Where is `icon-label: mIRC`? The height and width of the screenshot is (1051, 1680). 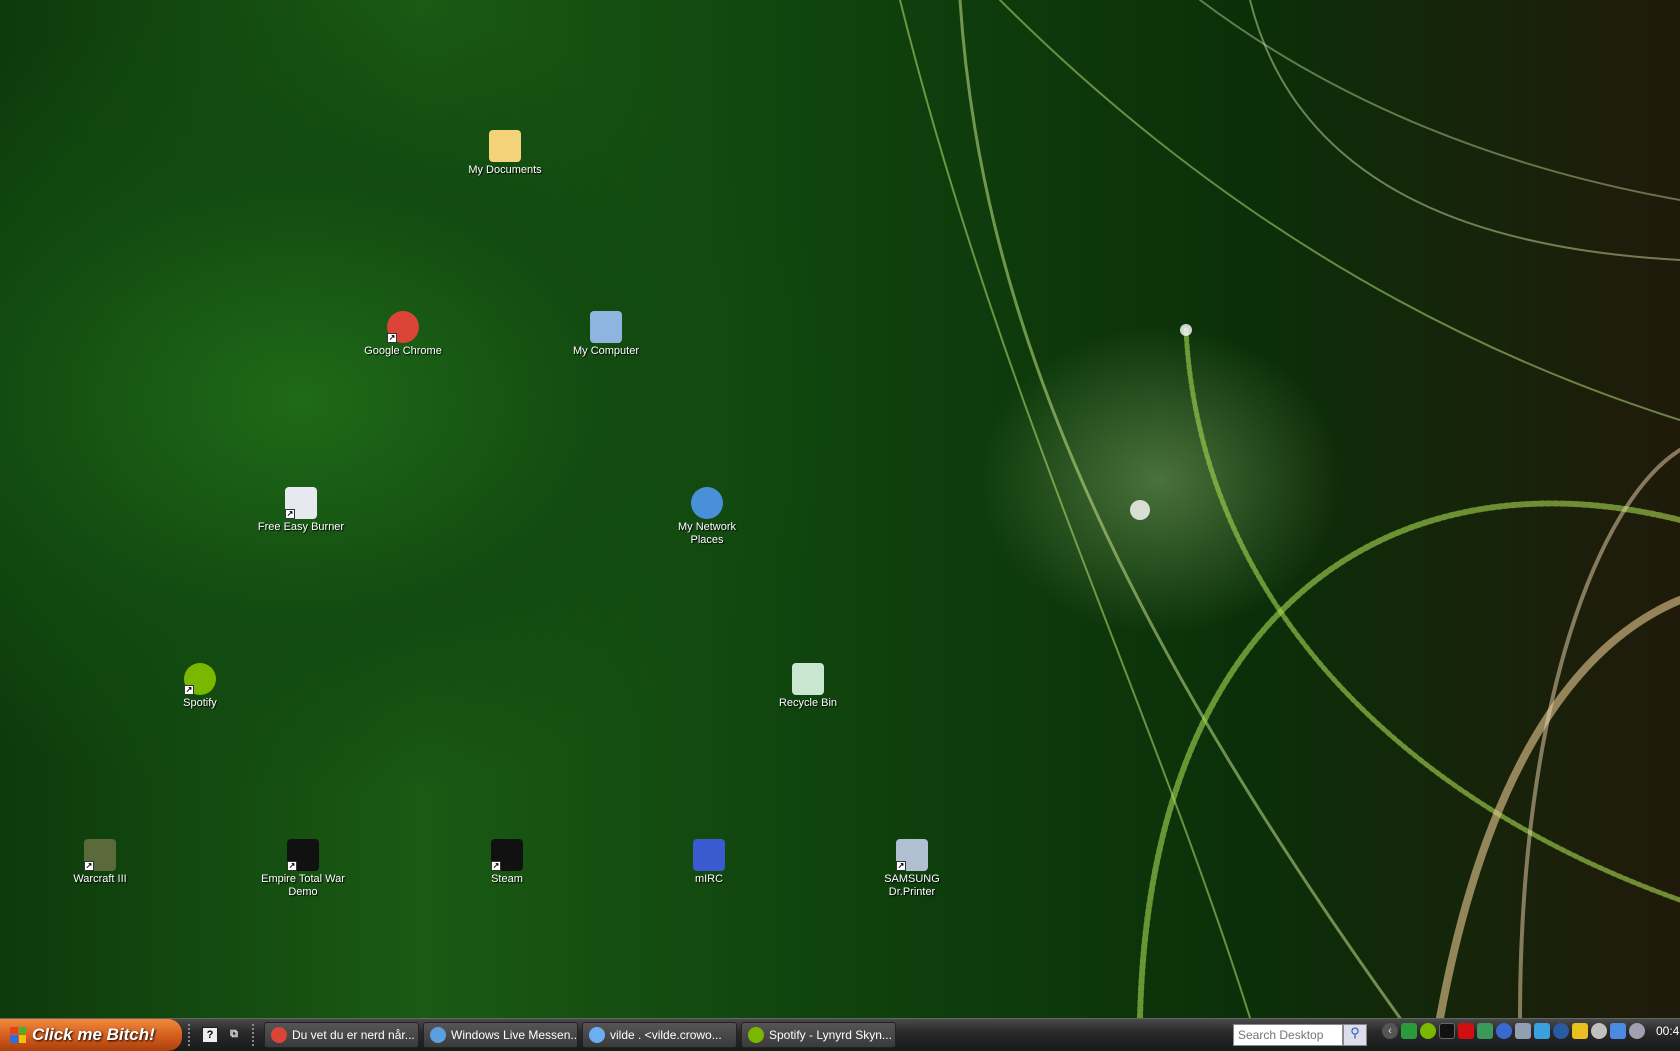 icon-label: mIRC is located at coordinates (709, 879).